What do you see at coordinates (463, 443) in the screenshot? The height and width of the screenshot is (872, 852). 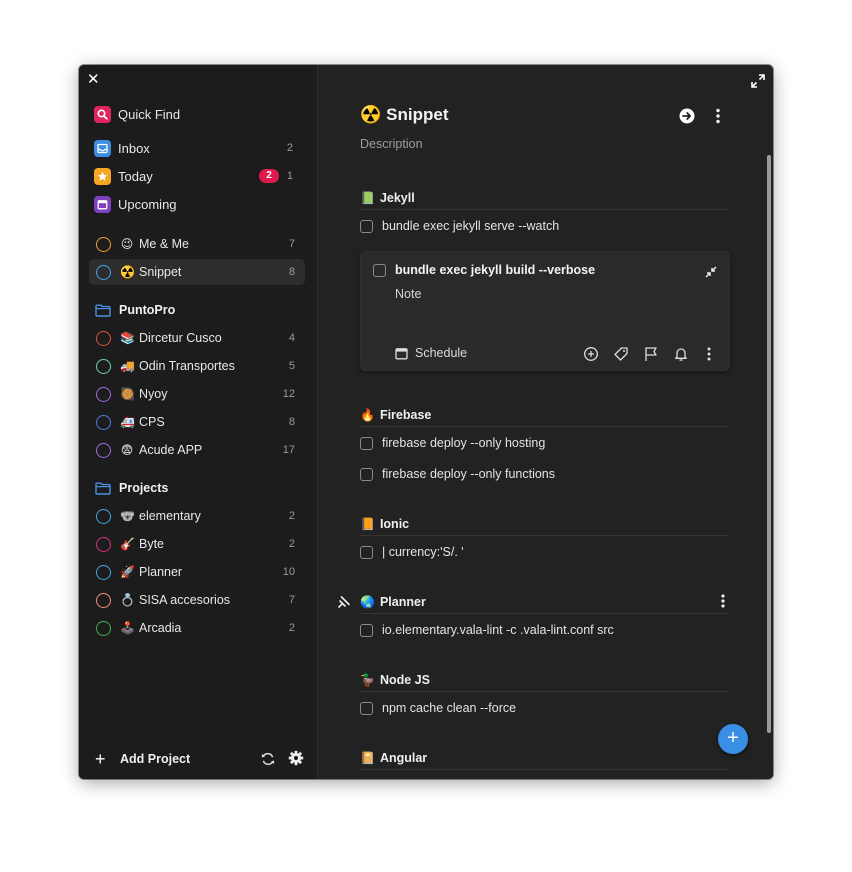 I see `task-content: firebase deploy --only hosting` at bounding box center [463, 443].